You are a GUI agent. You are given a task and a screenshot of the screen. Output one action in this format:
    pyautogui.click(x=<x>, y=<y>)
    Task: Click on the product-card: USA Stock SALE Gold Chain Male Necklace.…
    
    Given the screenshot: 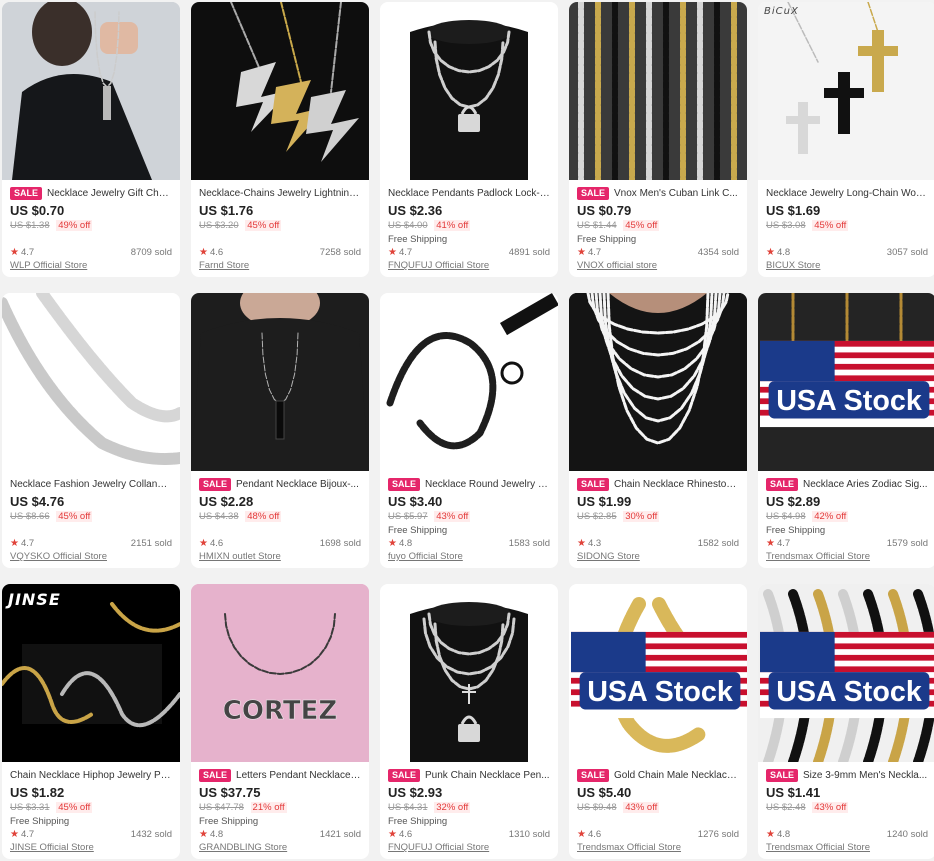 What is the action you would take?
    pyautogui.click(x=658, y=721)
    